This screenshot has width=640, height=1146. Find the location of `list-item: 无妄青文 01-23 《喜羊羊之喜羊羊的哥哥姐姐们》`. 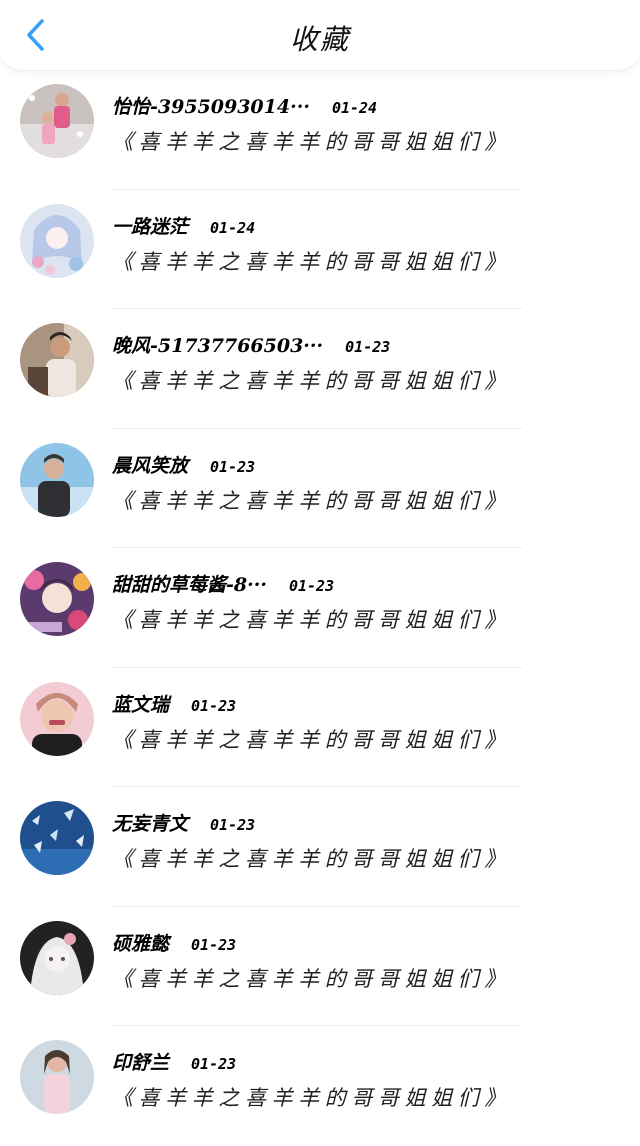

list-item: 无妄青文 01-23 《喜羊羊之喜羊羊的哥哥姐姐们》 is located at coordinates (320, 847).